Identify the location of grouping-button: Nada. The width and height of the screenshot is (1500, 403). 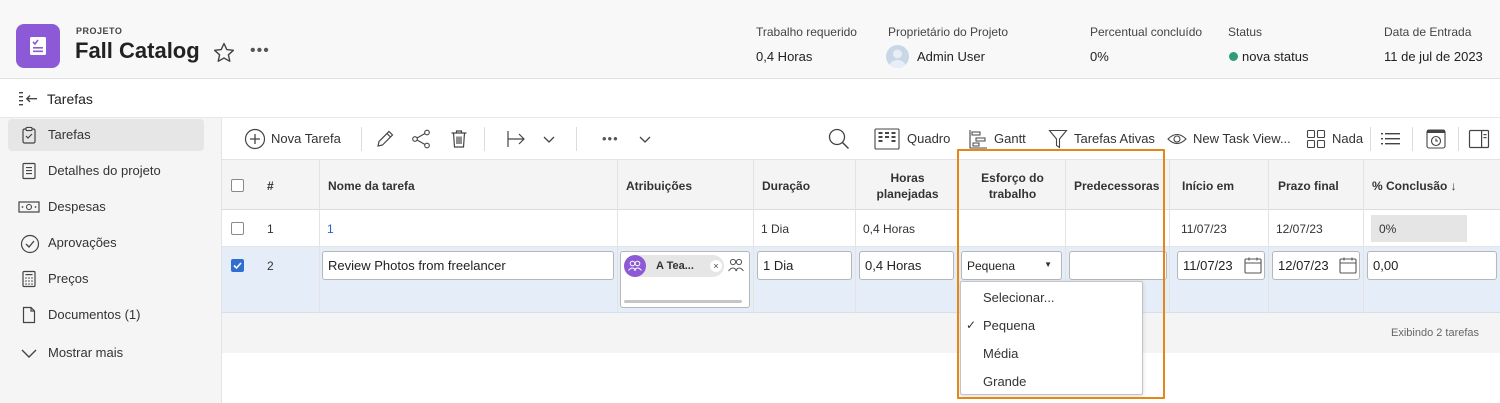
(1334, 138).